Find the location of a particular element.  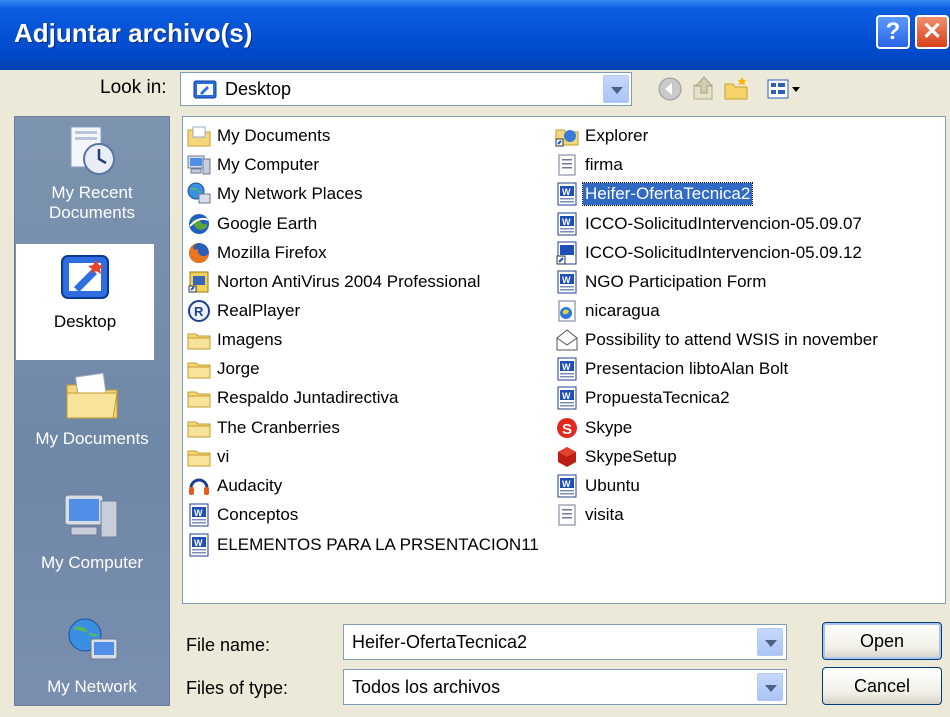

file-name-input: Heifer-OfertaTecnica2 is located at coordinates (565, 642).